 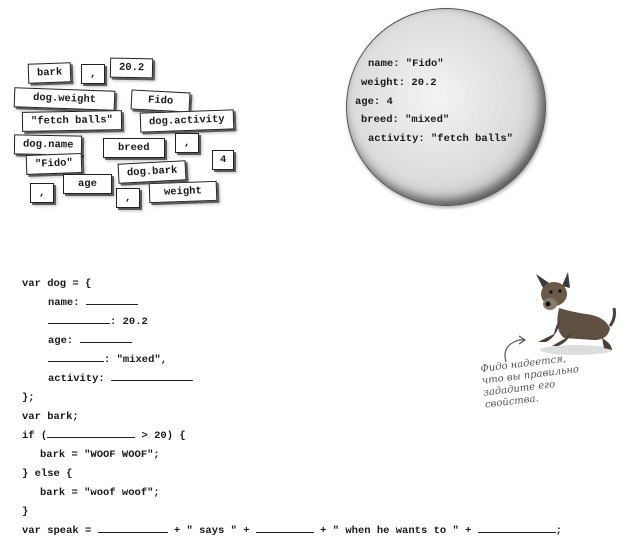 I want to click on blank-breed-key, so click(x=76, y=357).